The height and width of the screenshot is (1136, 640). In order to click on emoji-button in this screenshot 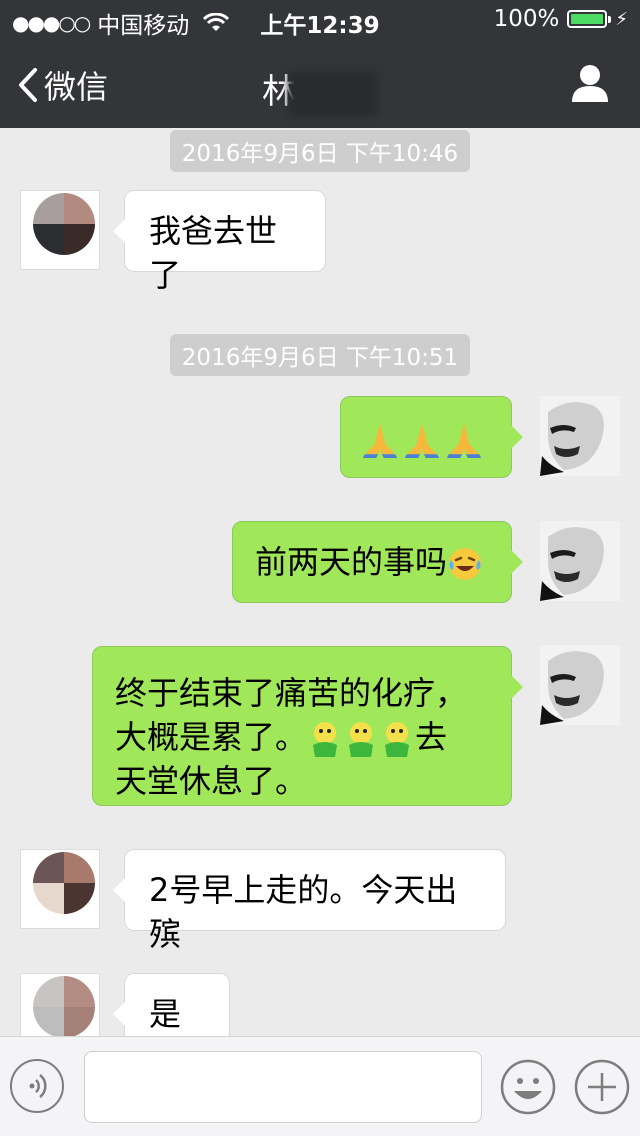, I will do `click(528, 1087)`.